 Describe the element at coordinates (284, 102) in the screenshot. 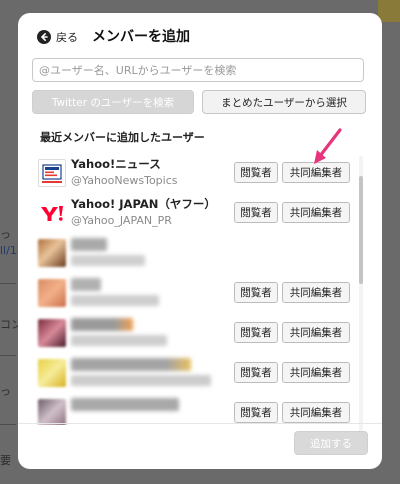

I see `select-from-collection-button: まとめたユーザーから選択` at that location.